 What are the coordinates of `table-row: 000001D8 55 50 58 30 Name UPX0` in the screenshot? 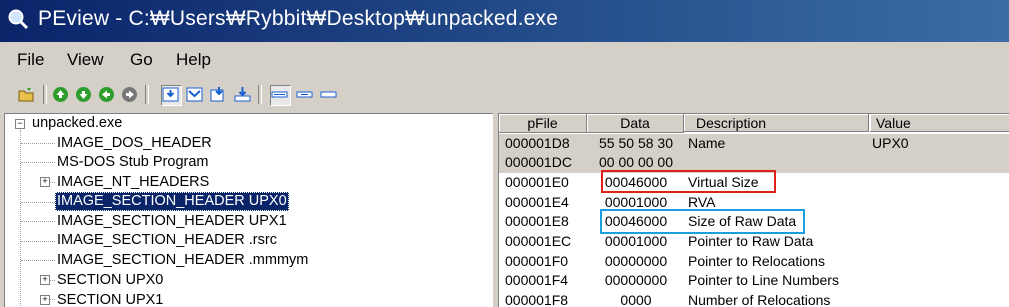 It's located at (754, 143).